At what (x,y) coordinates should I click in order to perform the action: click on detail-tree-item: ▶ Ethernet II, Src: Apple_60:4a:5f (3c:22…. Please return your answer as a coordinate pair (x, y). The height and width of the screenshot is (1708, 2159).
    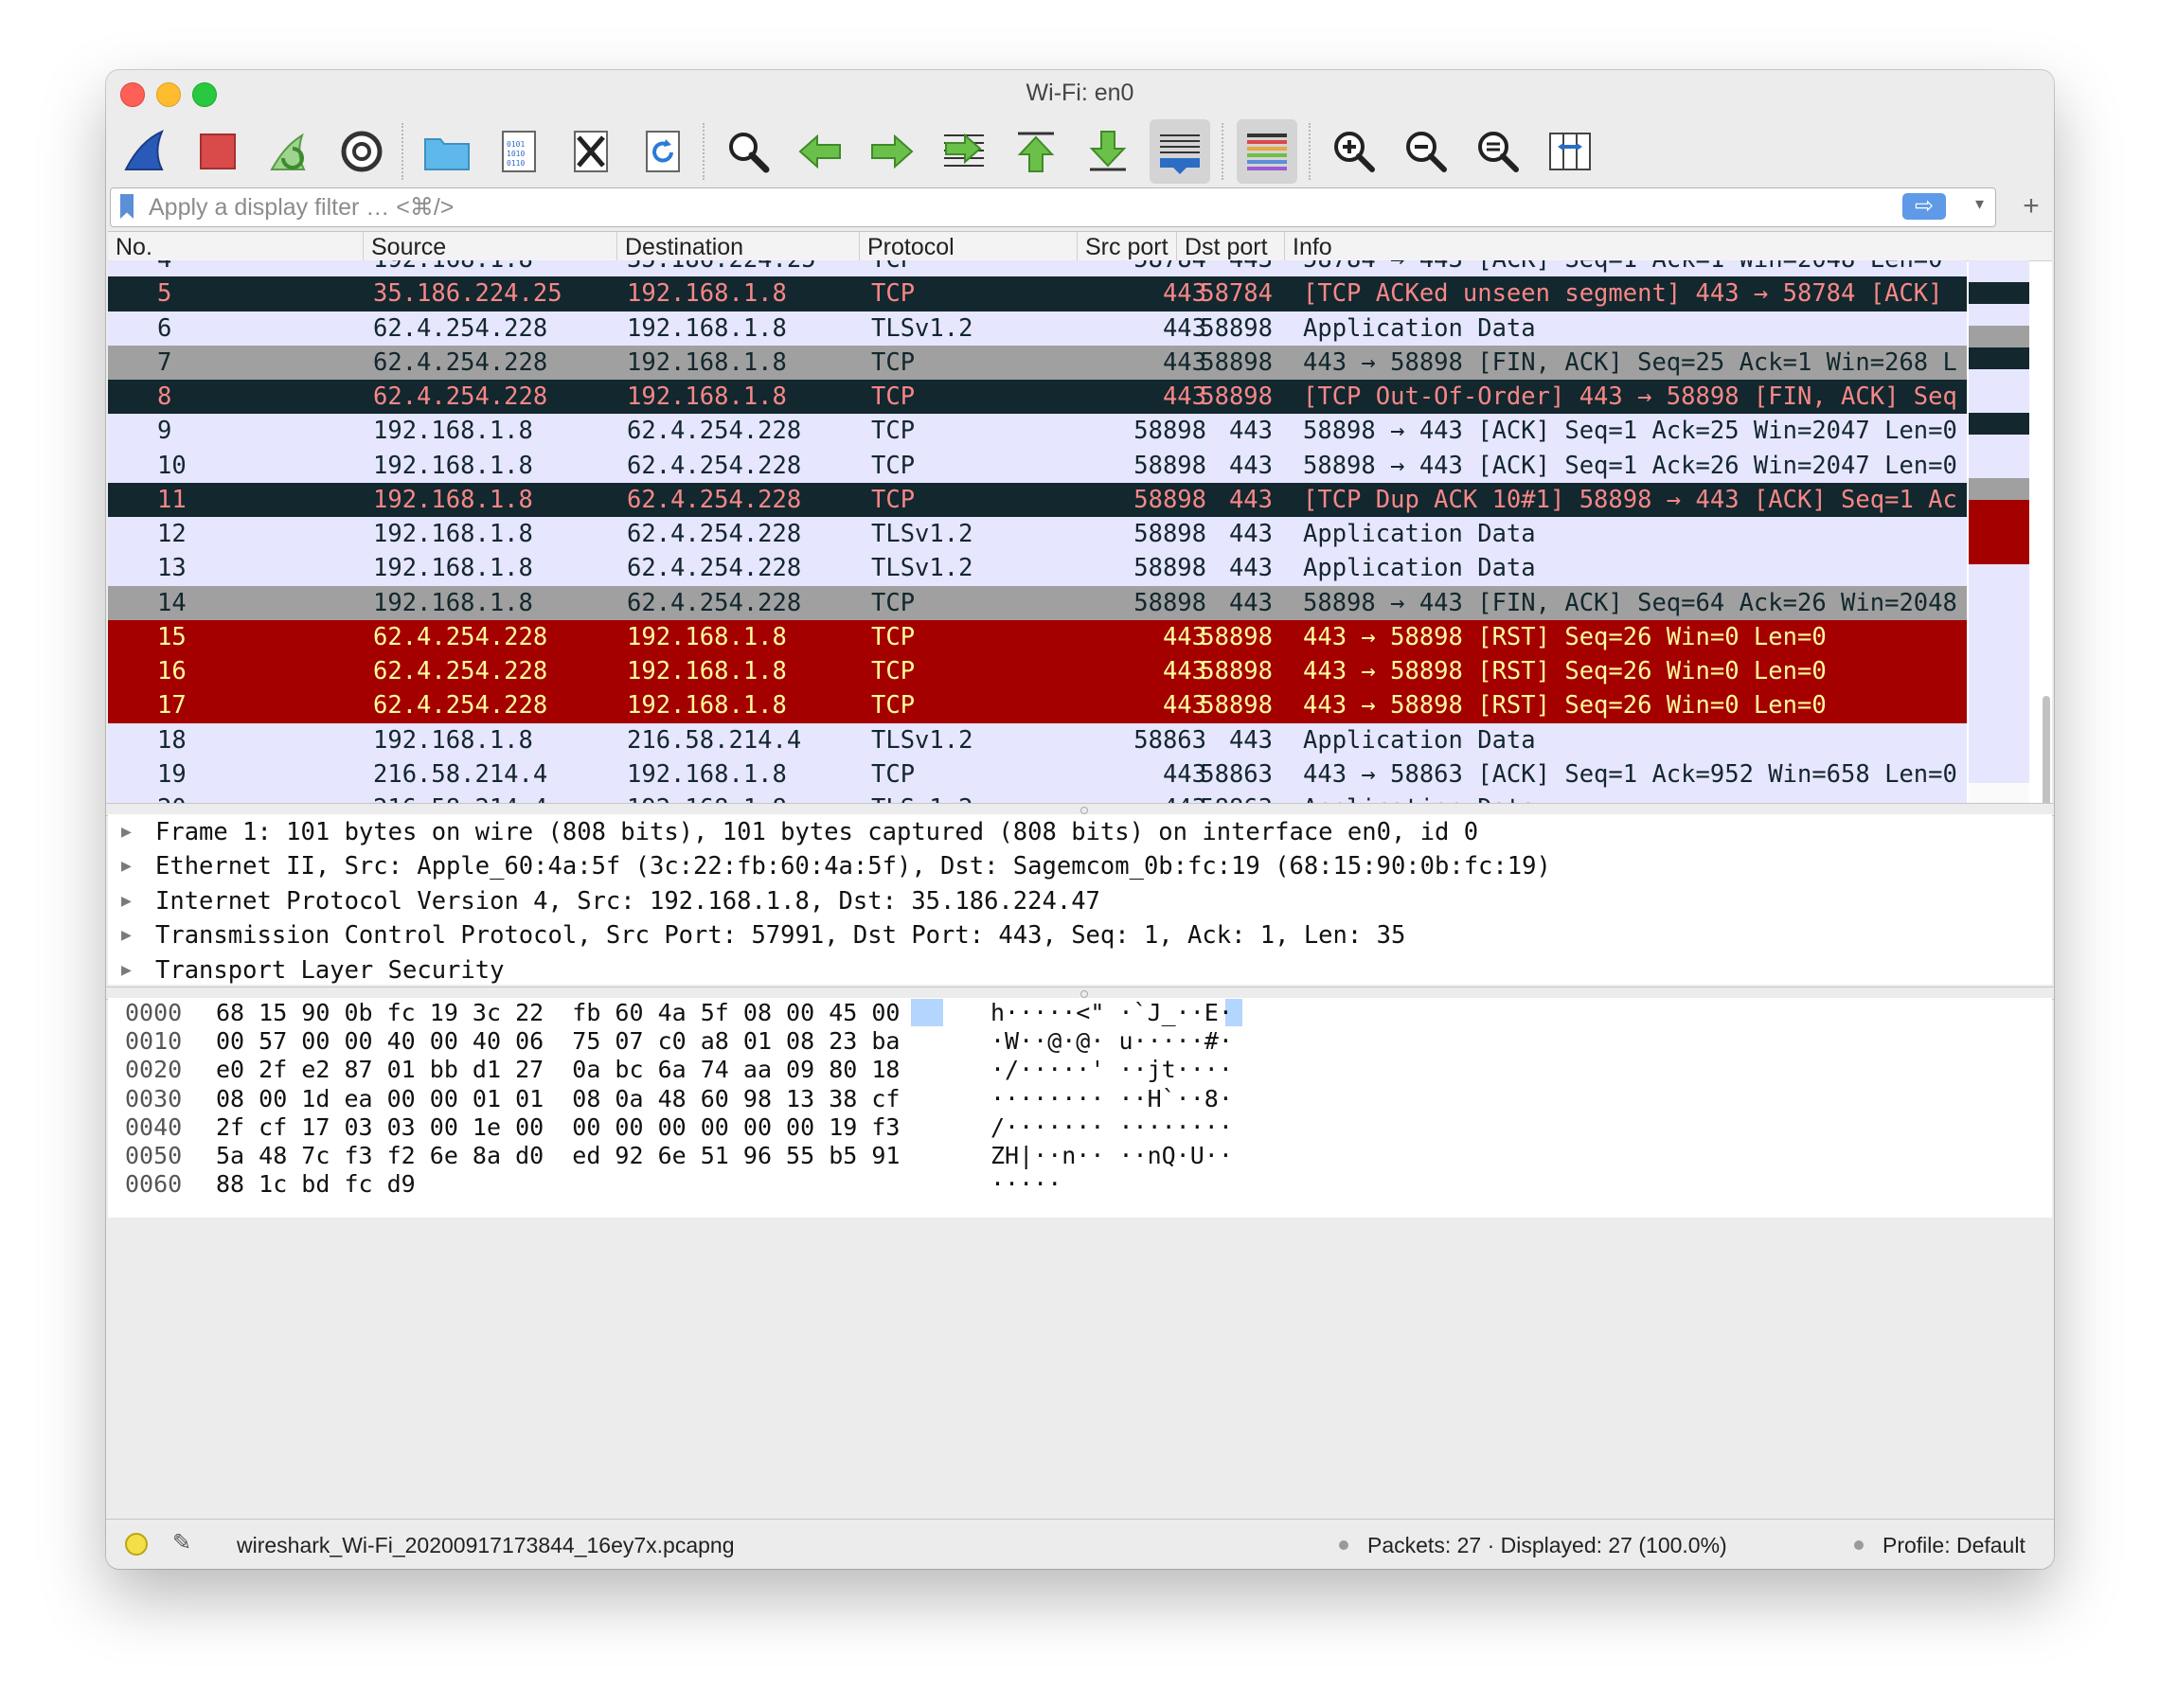
    Looking at the image, I should click on (1080, 865).